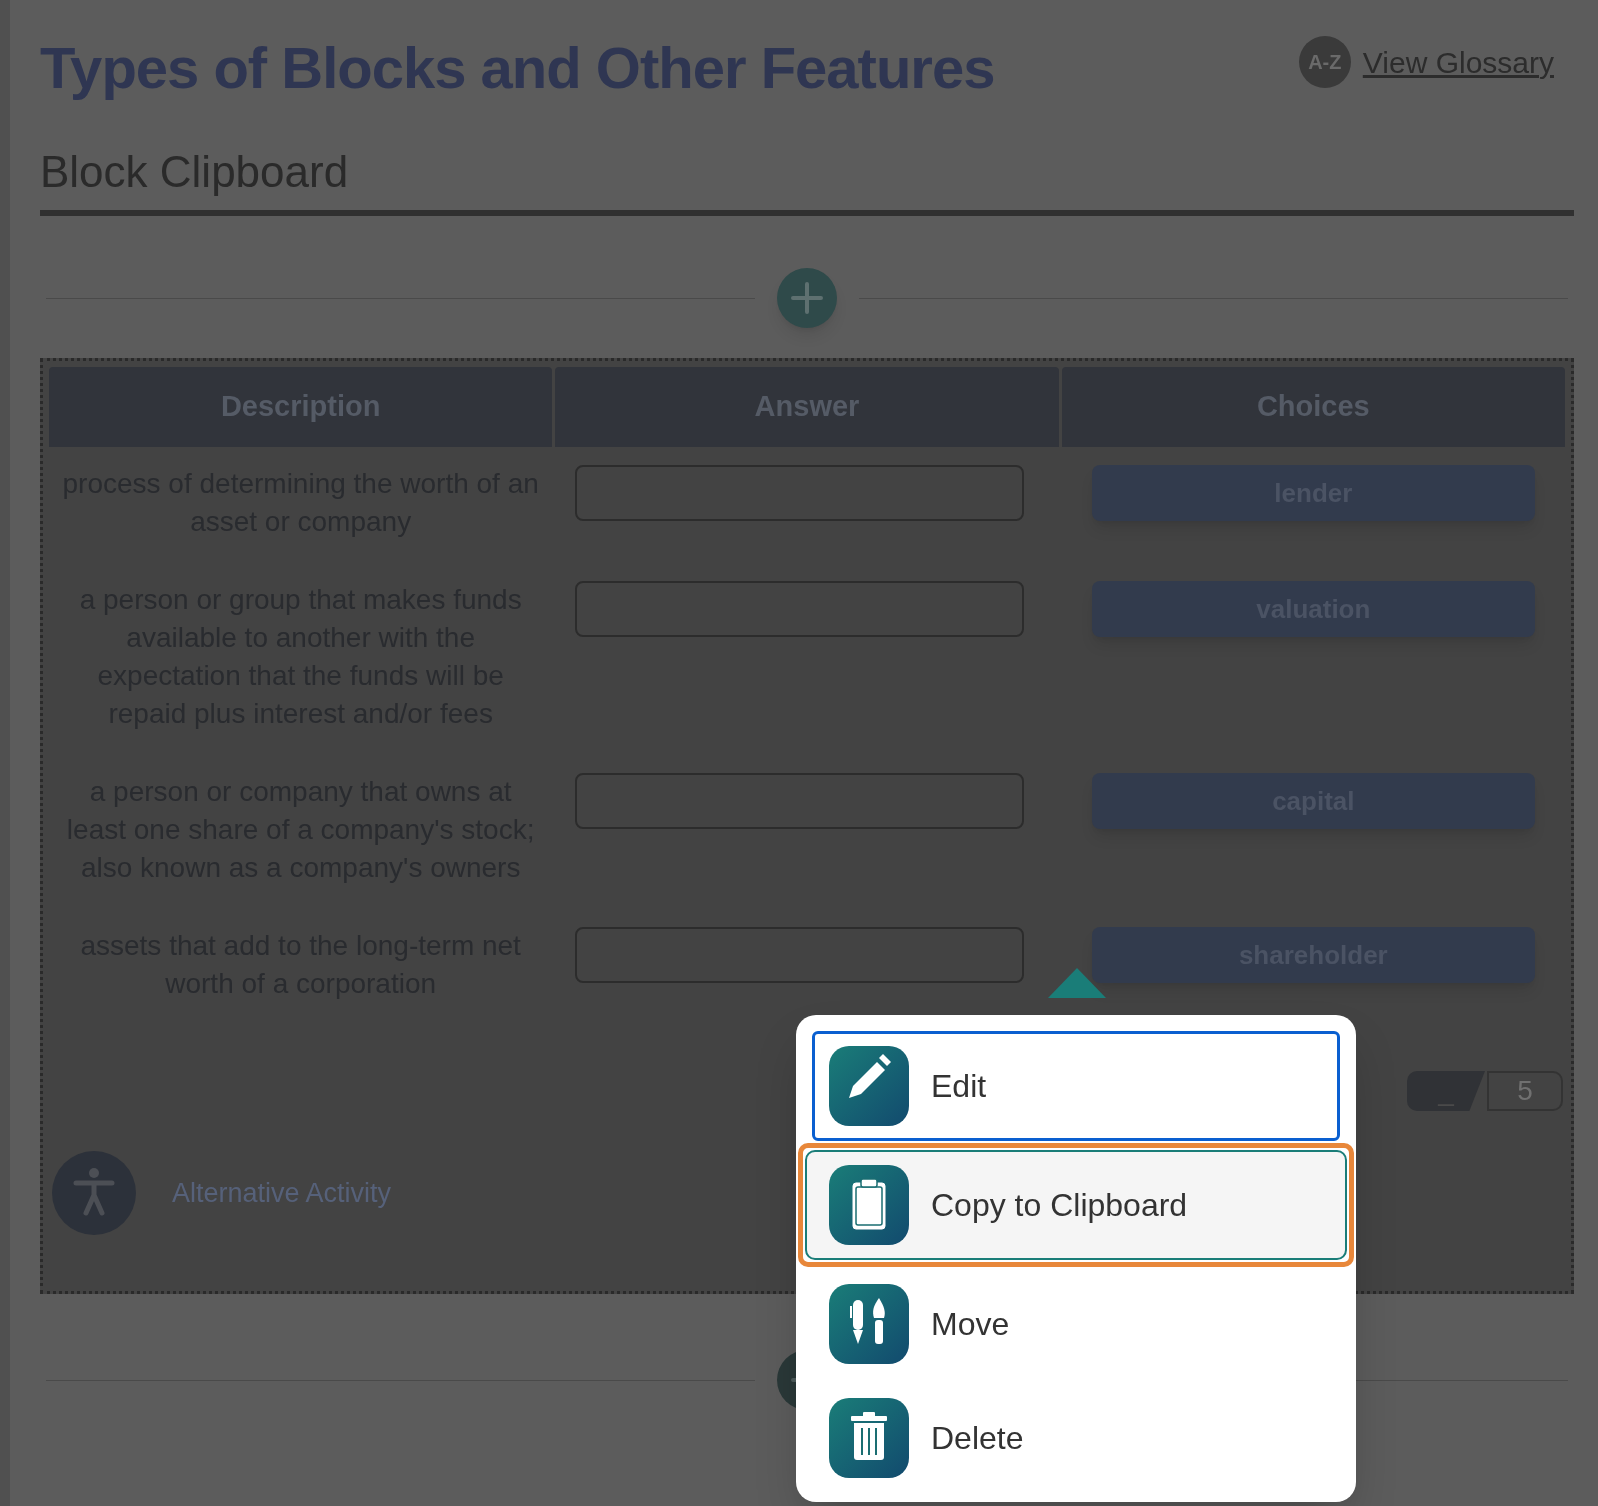 This screenshot has height=1506, width=1598. What do you see at coordinates (1446, 1091) in the screenshot?
I see `page-current: _` at bounding box center [1446, 1091].